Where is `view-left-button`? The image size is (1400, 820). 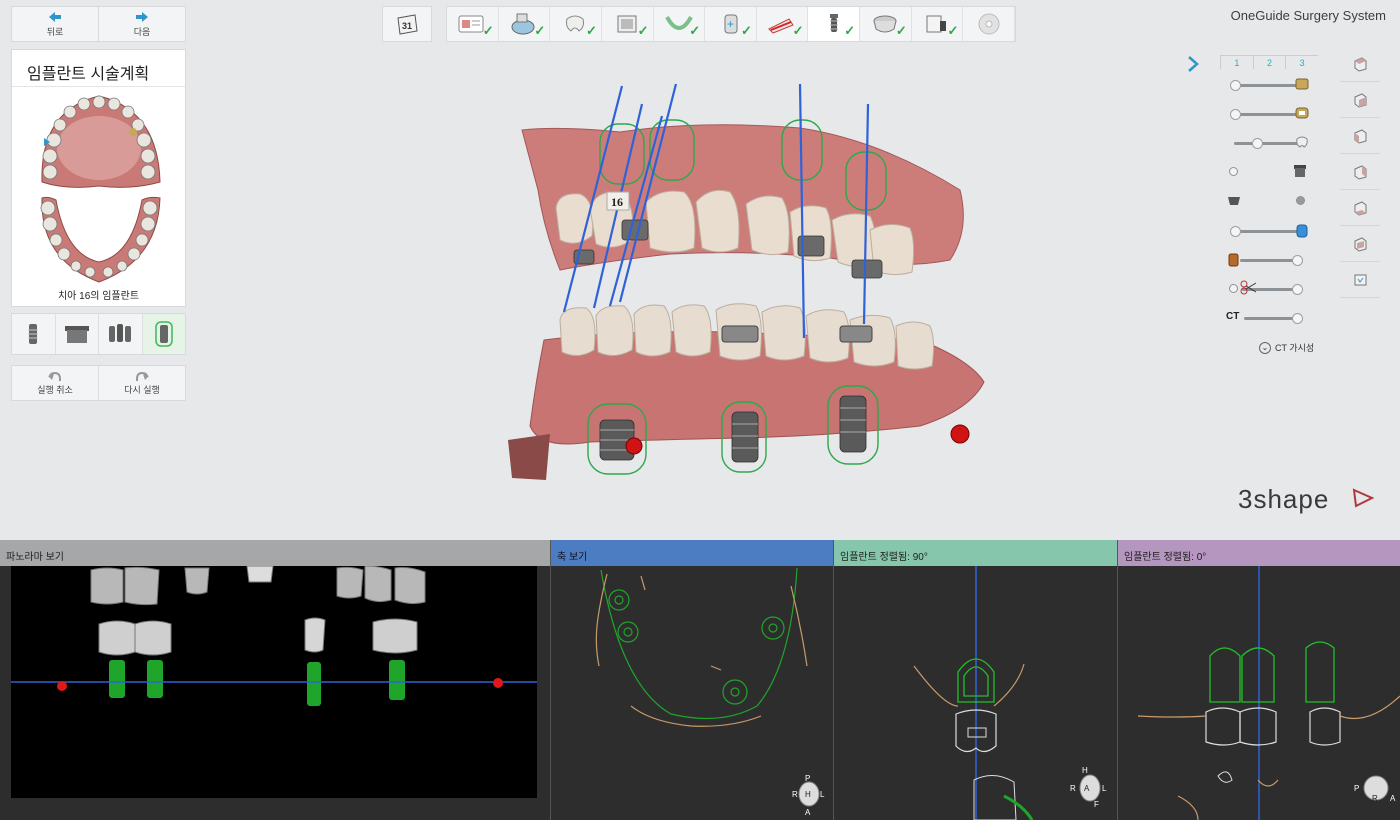 view-left-button is located at coordinates (1360, 172).